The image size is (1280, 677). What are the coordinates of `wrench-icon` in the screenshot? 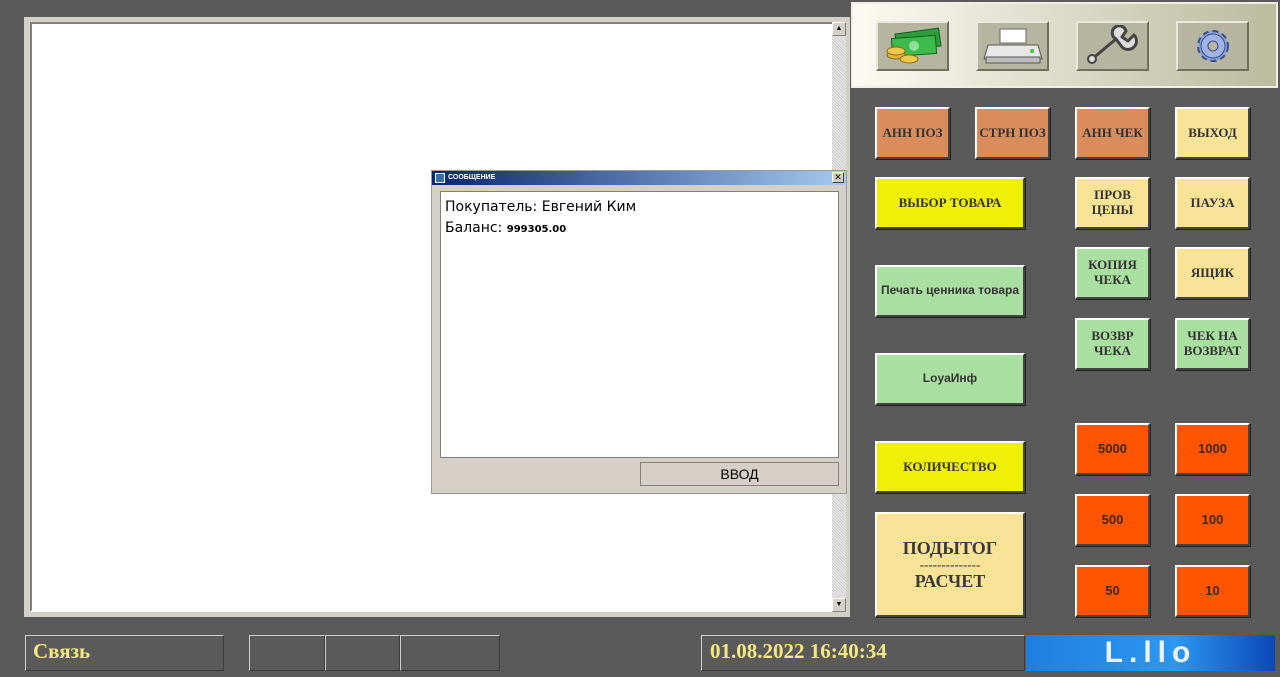 It's located at (1112, 44).